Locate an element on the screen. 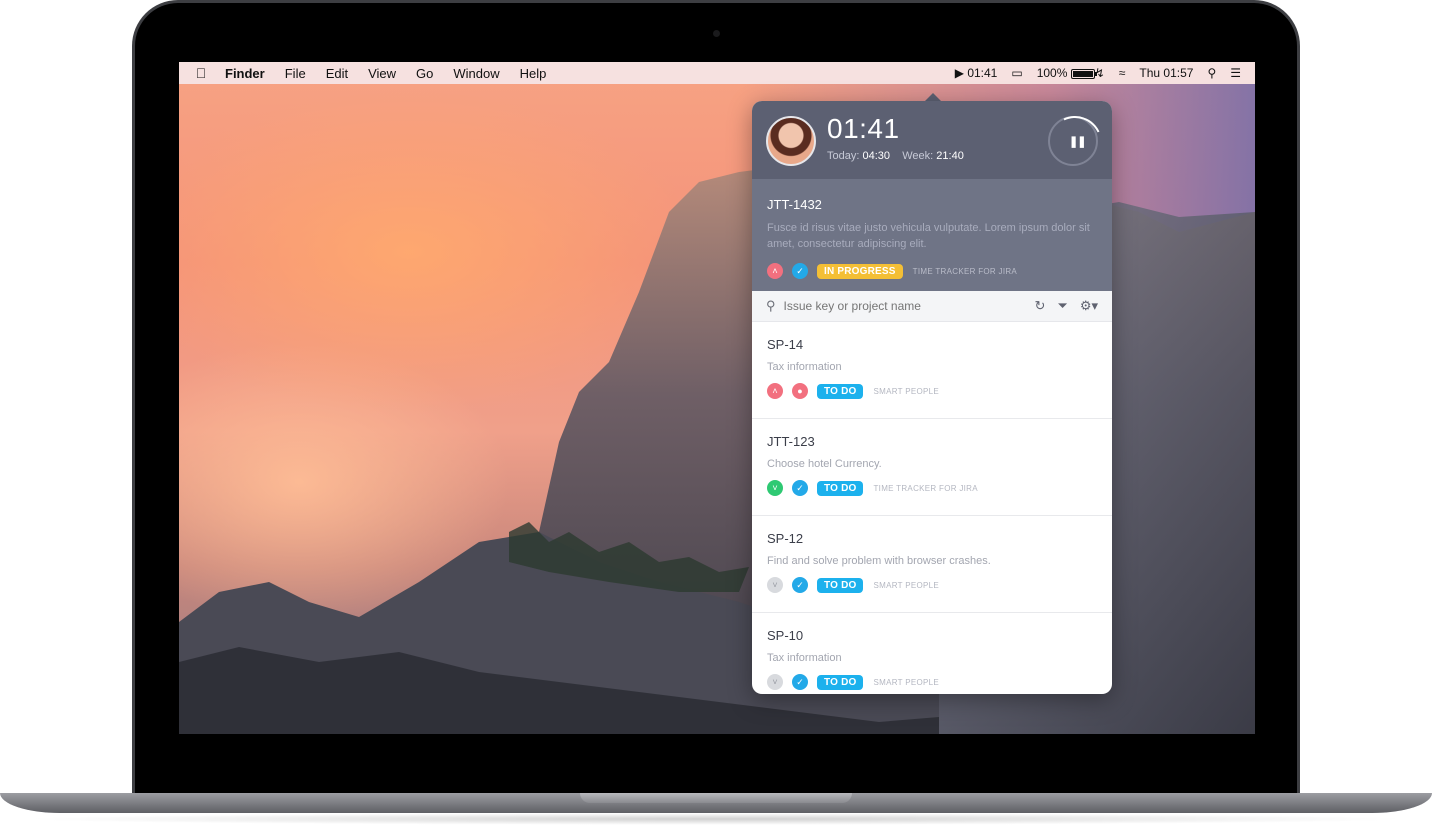  current-issue-key: JTT-1432 is located at coordinates (794, 204).